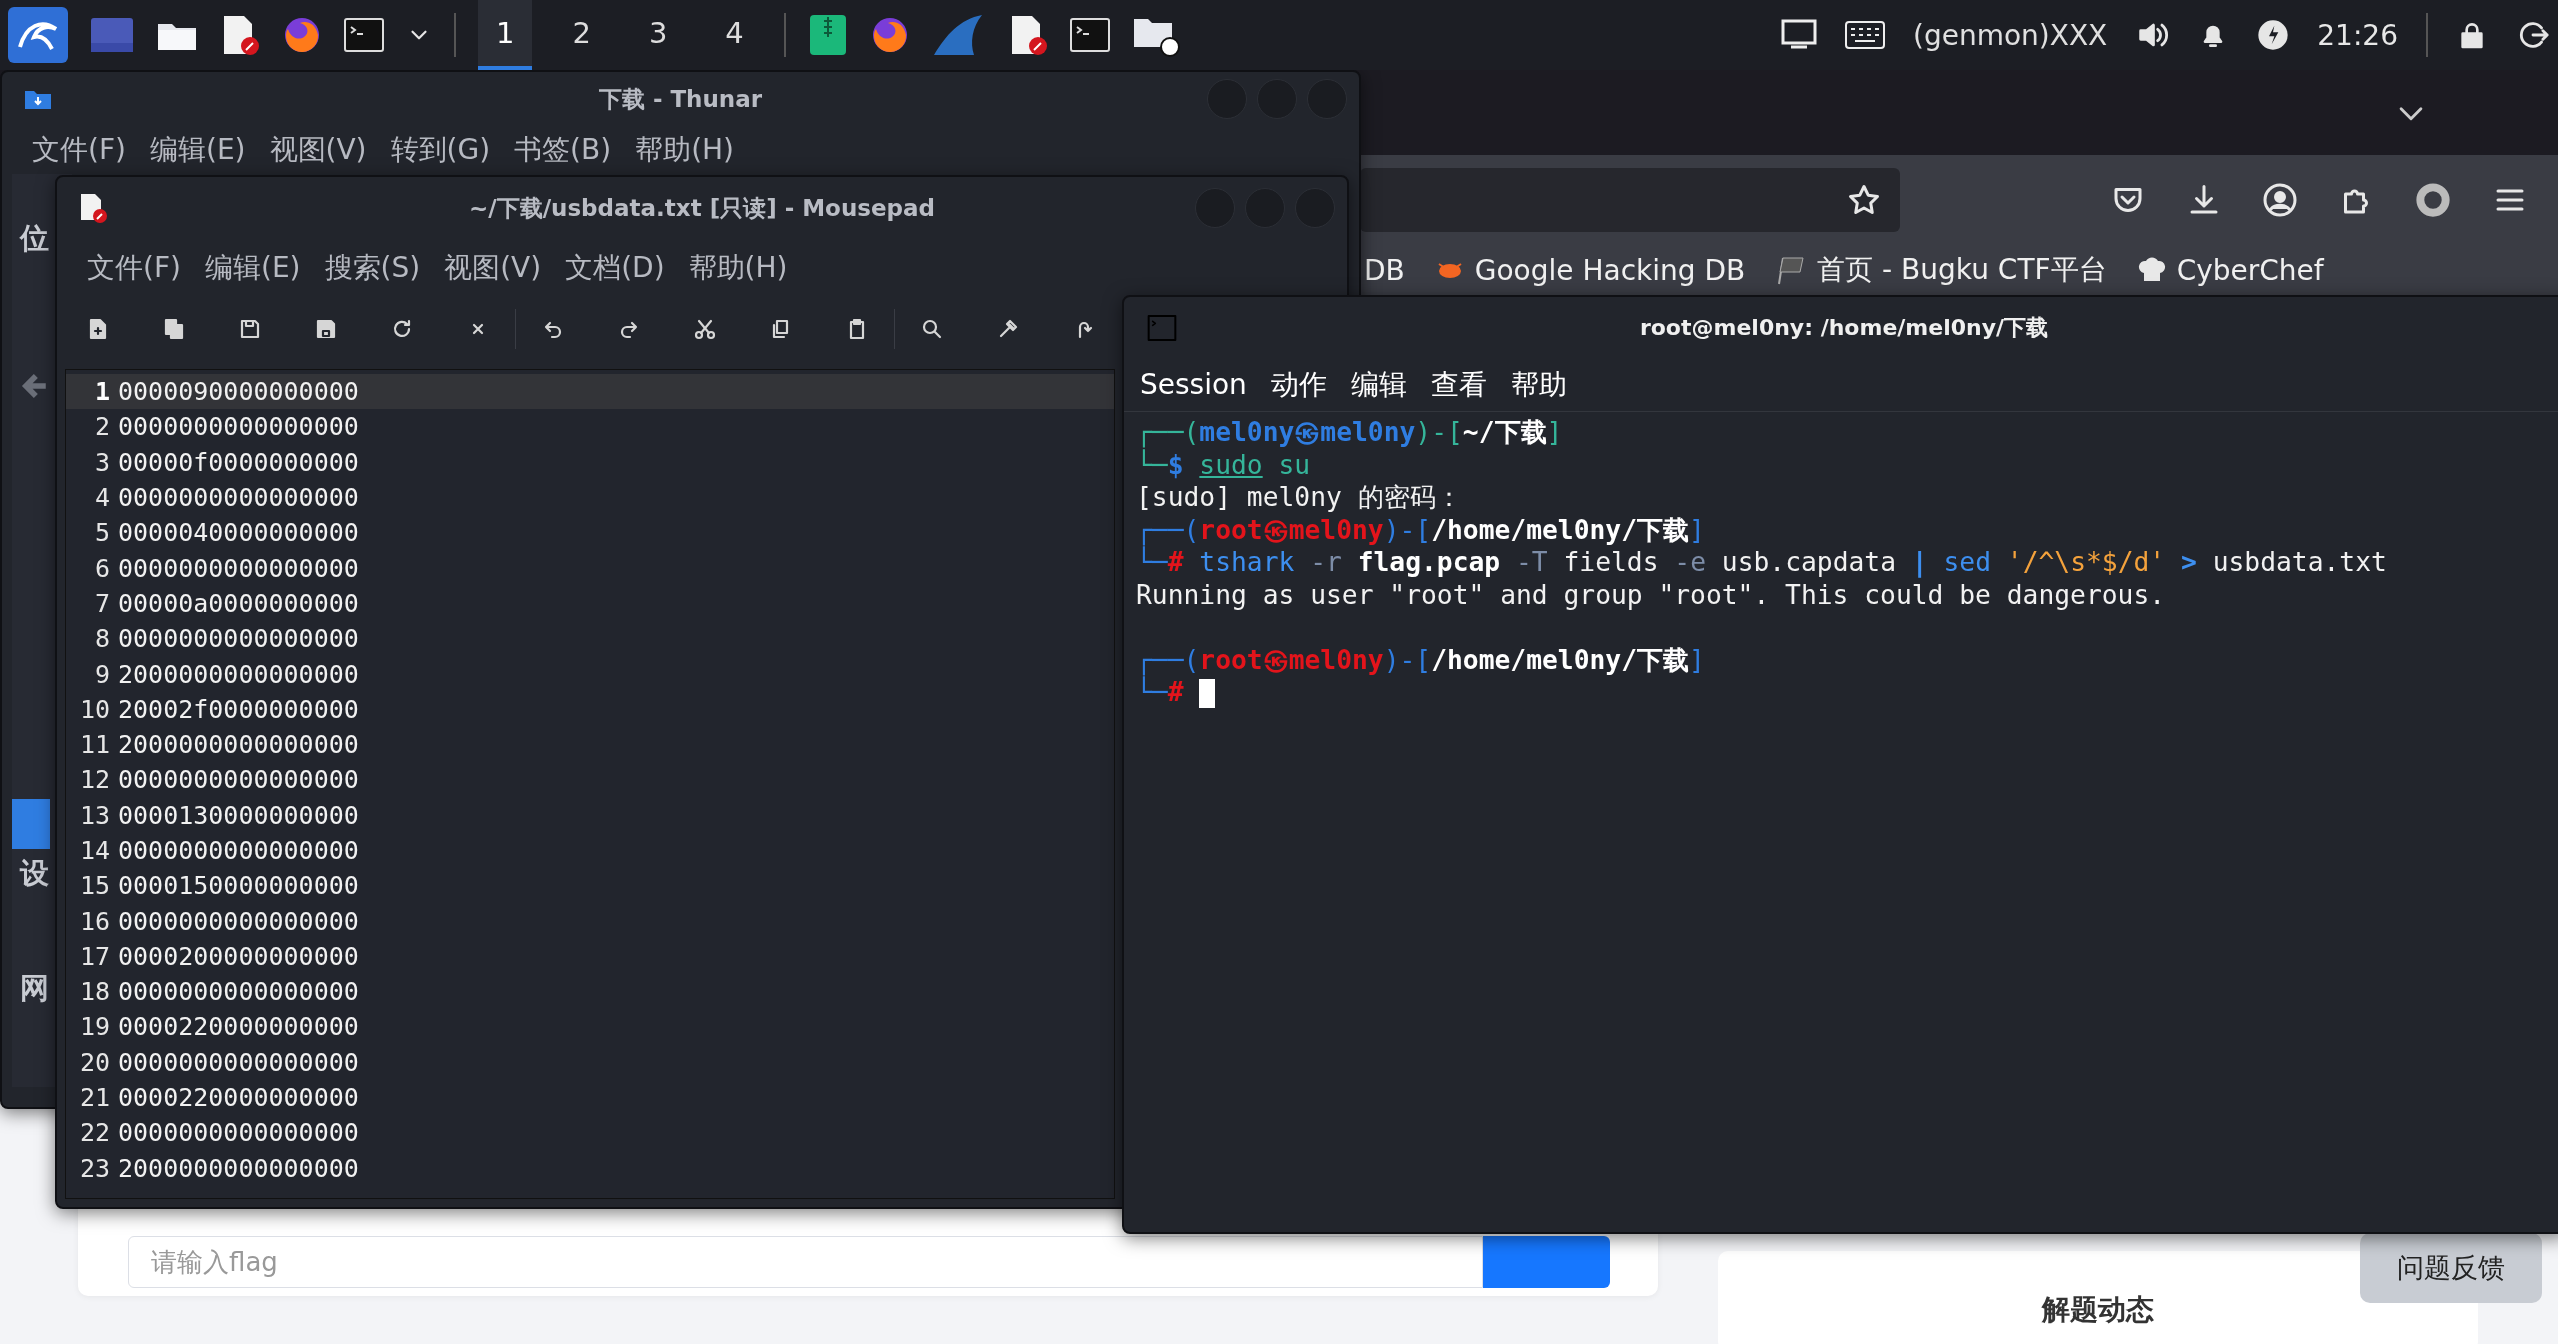 The height and width of the screenshot is (1344, 2558). I want to click on menu-item: 查看, so click(1458, 385).